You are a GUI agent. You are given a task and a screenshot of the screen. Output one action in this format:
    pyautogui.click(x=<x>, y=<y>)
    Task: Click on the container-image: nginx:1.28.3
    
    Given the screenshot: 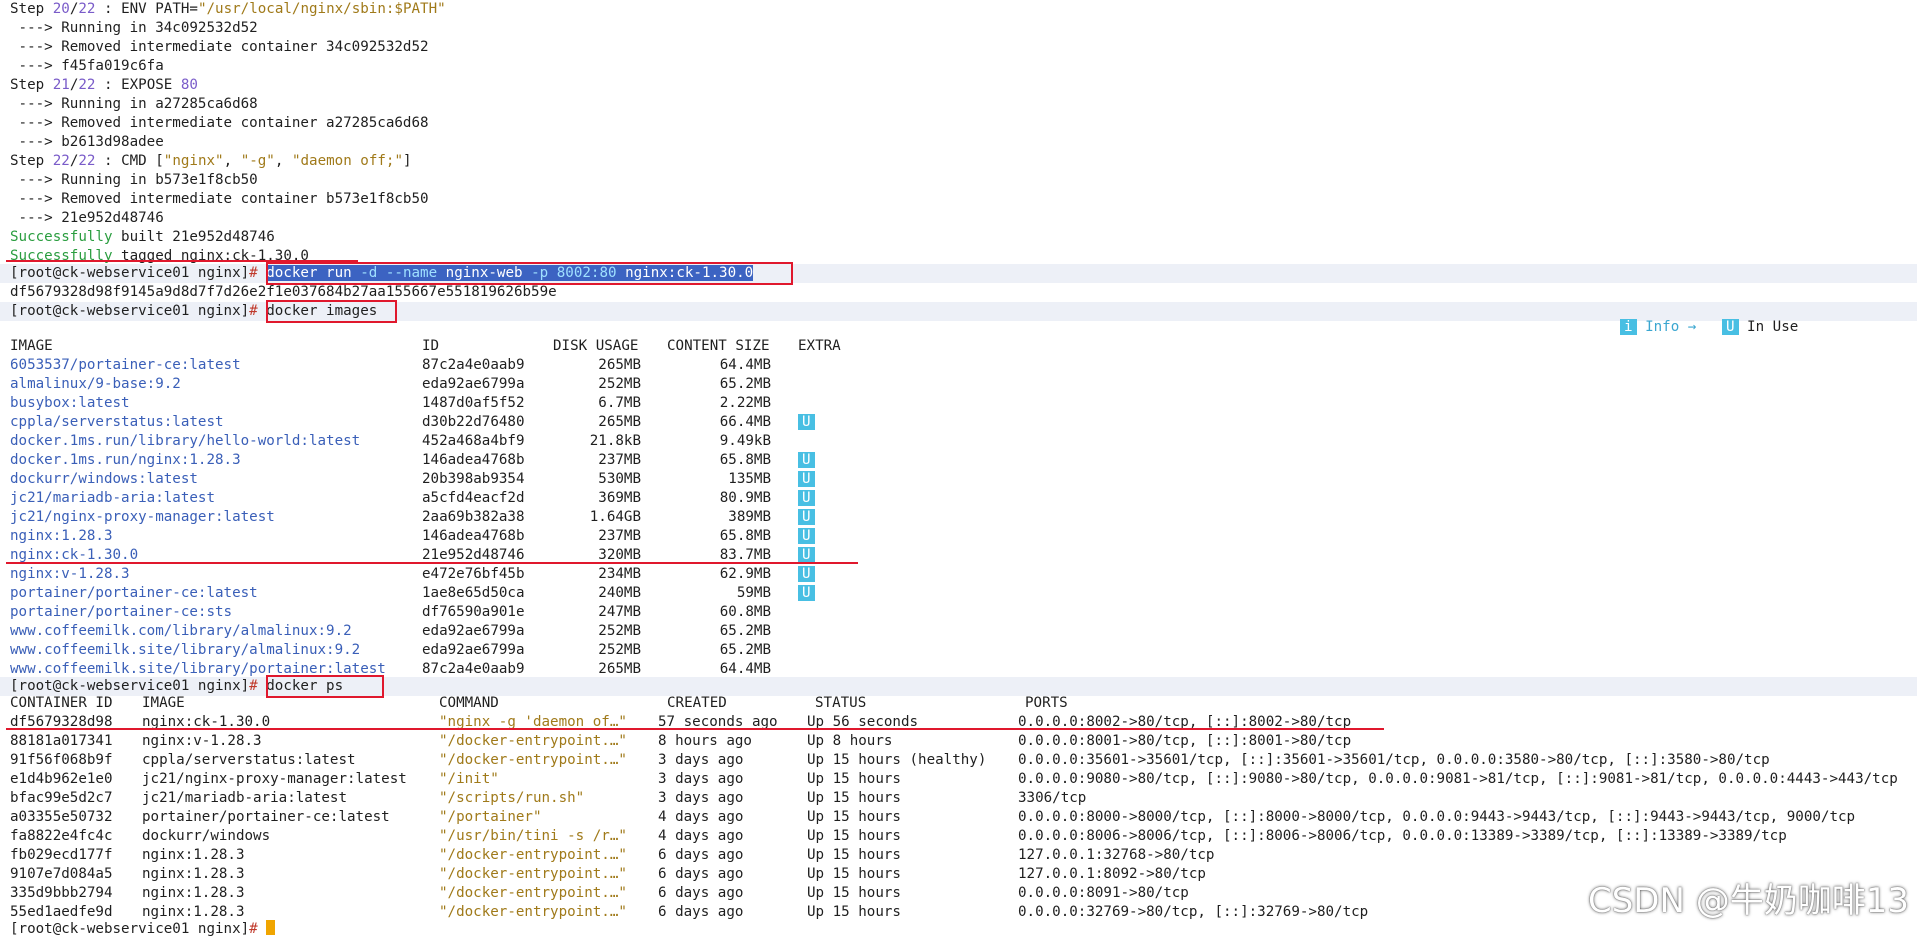 What is the action you would take?
    pyautogui.click(x=193, y=912)
    